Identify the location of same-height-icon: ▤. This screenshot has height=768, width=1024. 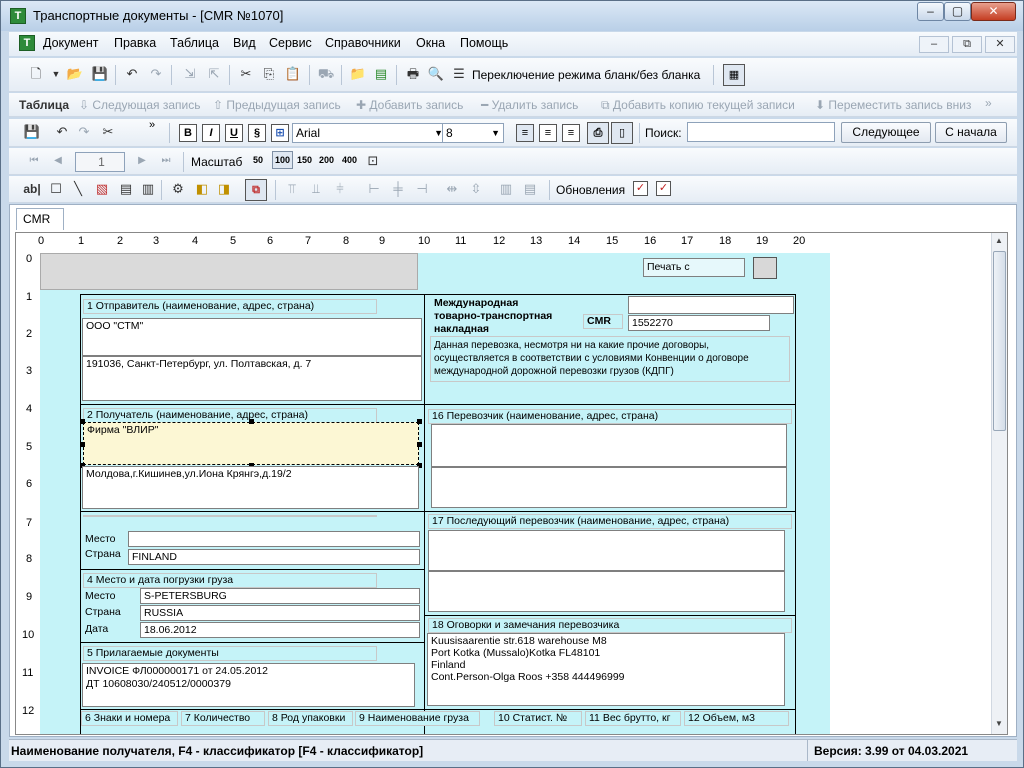
(530, 189).